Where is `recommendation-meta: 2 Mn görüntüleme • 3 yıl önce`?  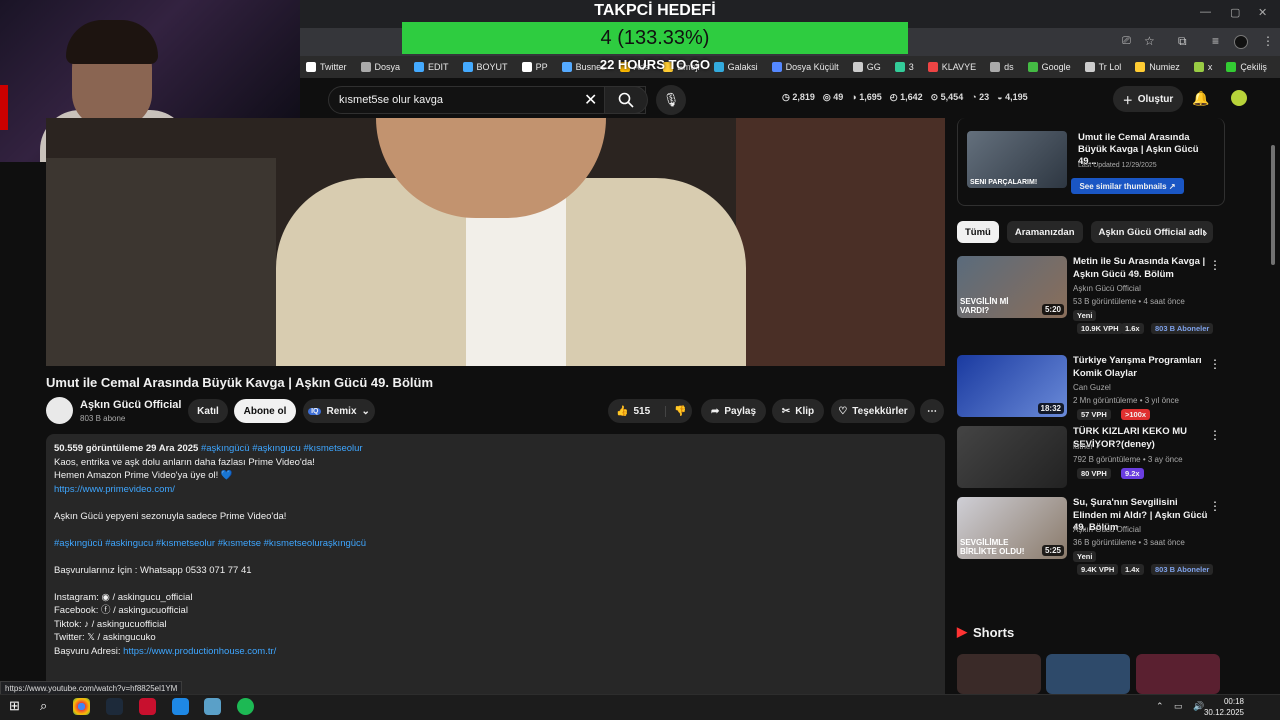
recommendation-meta: 2 Mn görüntüleme • 3 yıl önce is located at coordinates (1126, 400).